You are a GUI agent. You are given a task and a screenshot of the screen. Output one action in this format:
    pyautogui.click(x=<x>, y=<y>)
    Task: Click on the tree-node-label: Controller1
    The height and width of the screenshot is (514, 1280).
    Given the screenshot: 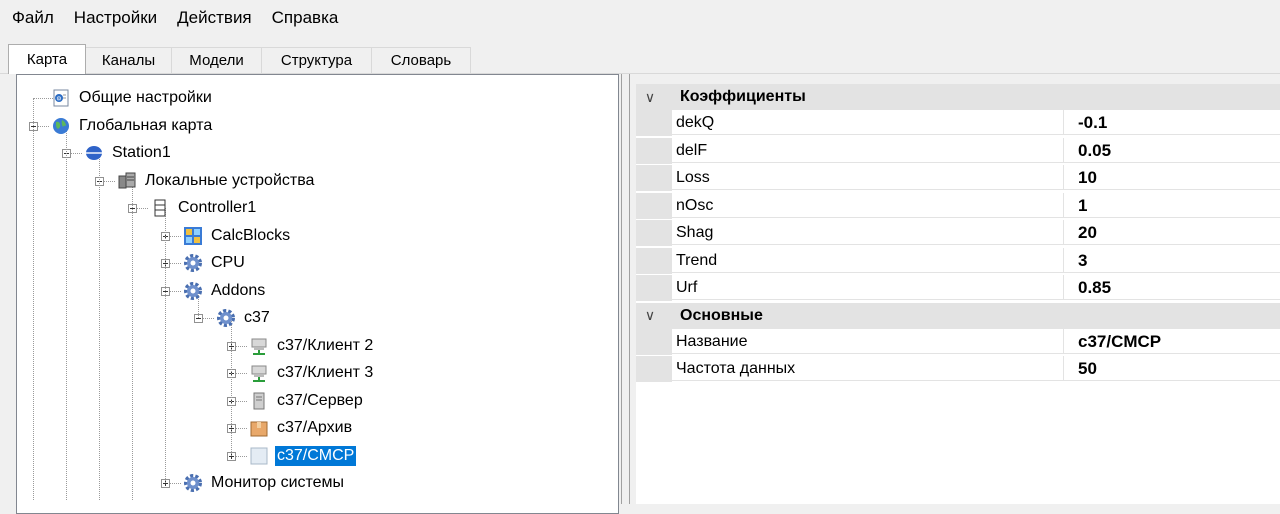 What is the action you would take?
    pyautogui.click(x=217, y=207)
    